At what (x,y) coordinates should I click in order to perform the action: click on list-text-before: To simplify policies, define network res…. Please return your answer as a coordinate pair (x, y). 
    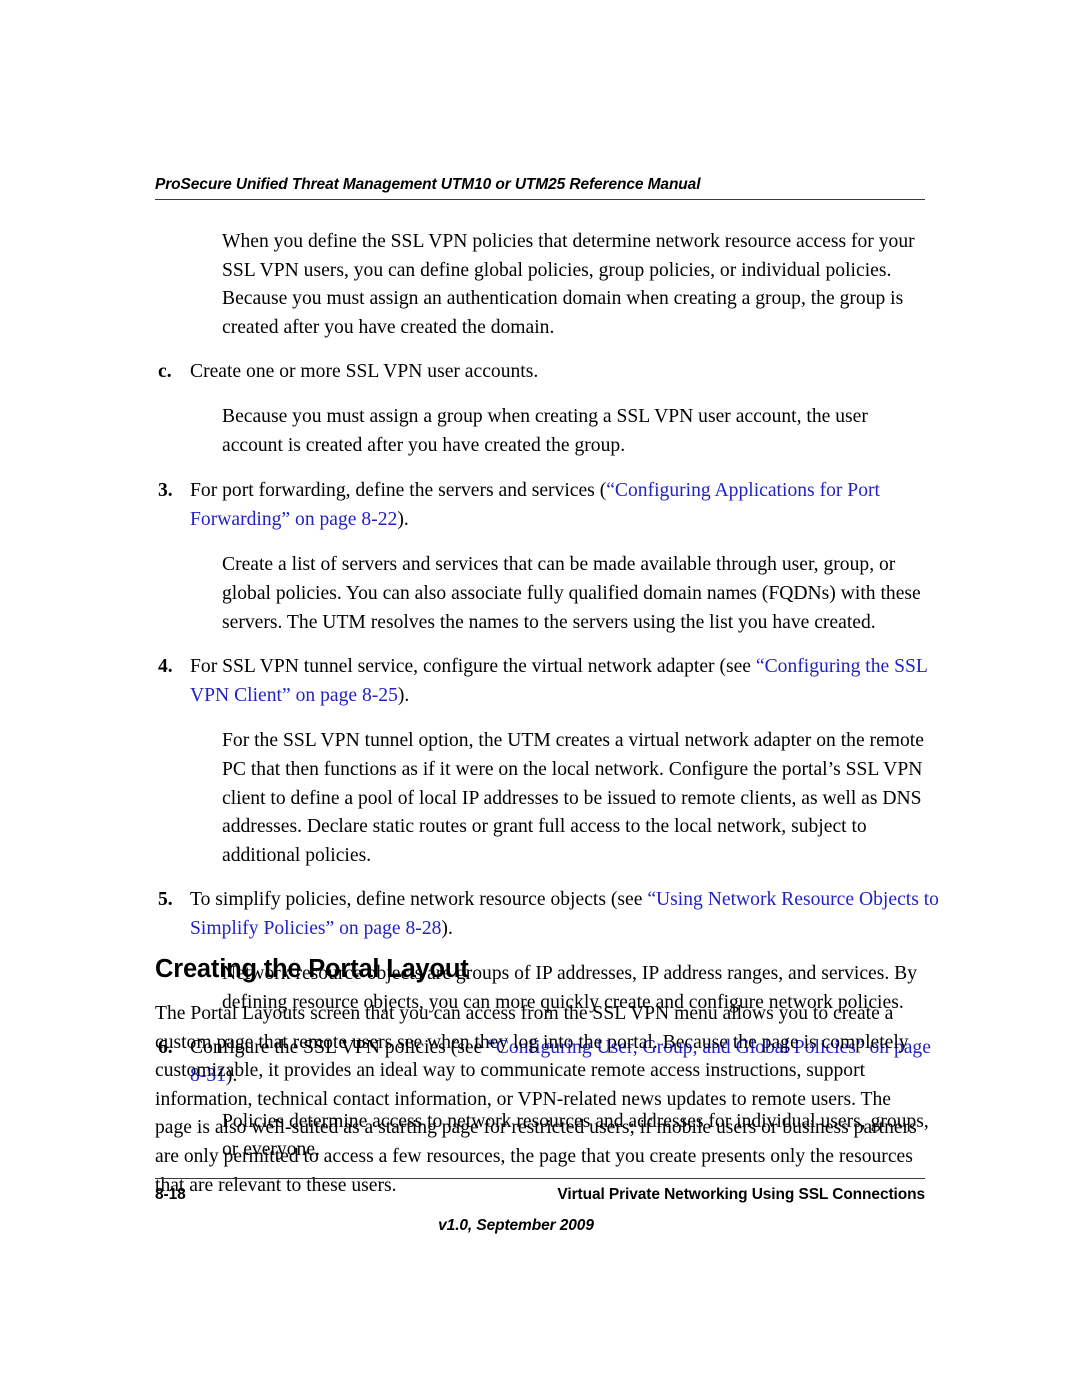
    Looking at the image, I should click on (419, 900).